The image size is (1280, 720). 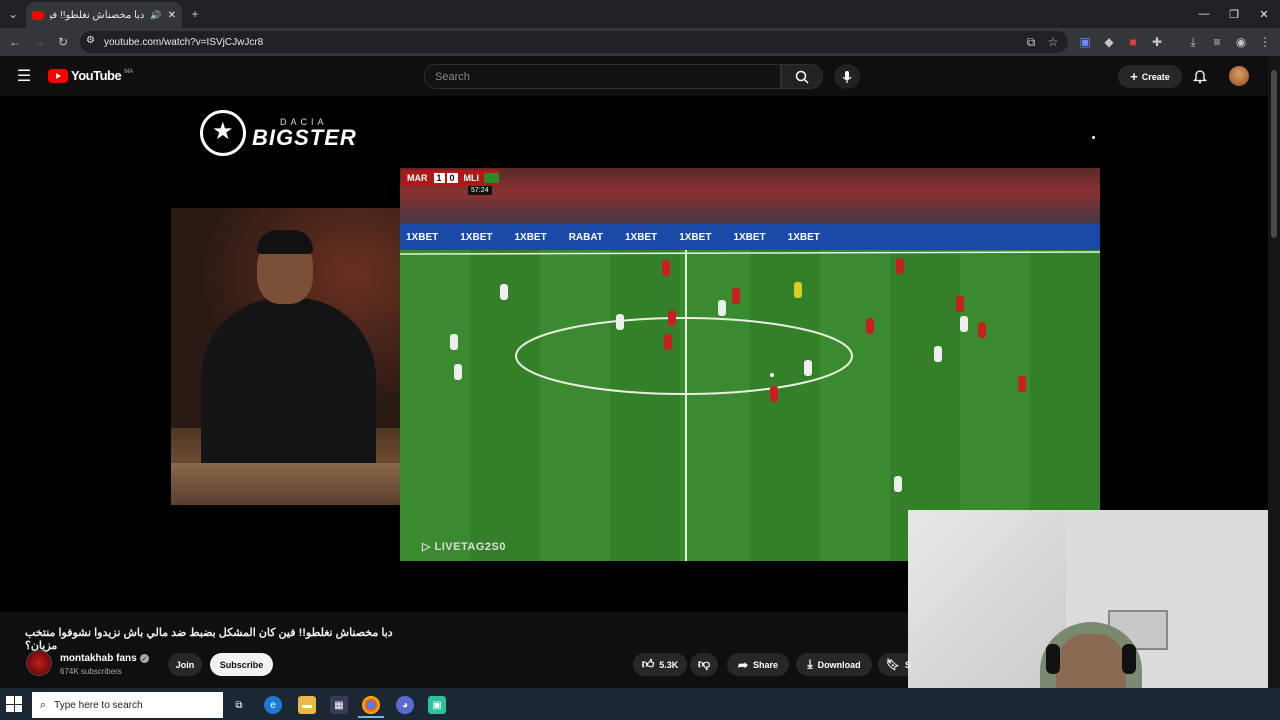 What do you see at coordinates (894, 664) in the screenshot?
I see `save-button: 🔖︎ S` at bounding box center [894, 664].